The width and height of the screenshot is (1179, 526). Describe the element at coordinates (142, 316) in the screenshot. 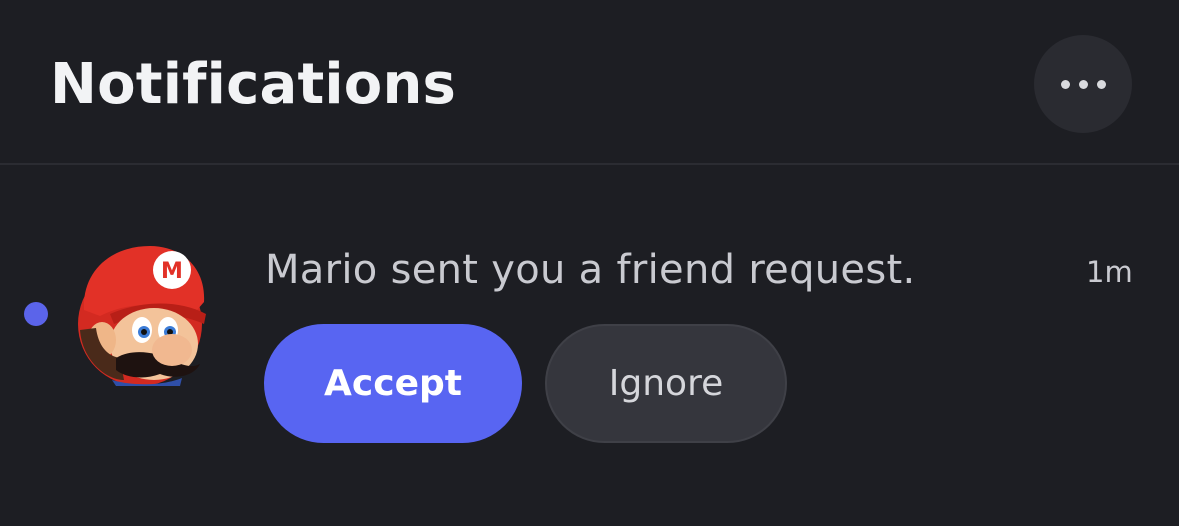

I see `mario-avatar: M` at that location.